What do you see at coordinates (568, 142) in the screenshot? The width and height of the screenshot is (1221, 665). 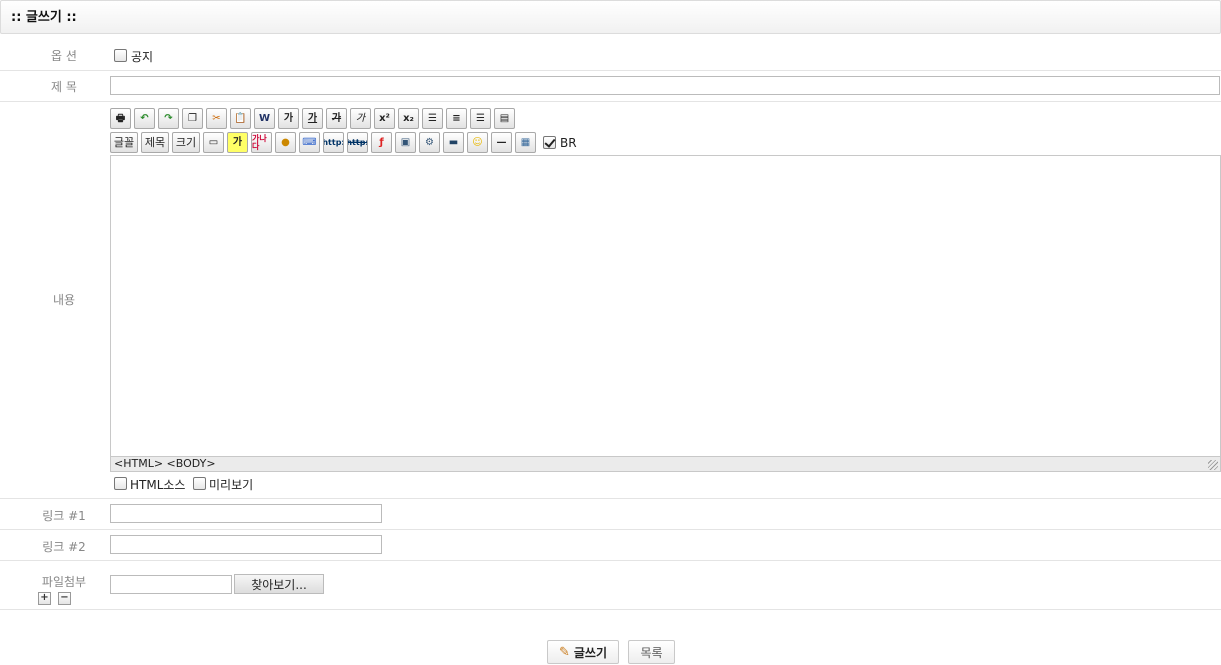 I see `br-label: BR` at bounding box center [568, 142].